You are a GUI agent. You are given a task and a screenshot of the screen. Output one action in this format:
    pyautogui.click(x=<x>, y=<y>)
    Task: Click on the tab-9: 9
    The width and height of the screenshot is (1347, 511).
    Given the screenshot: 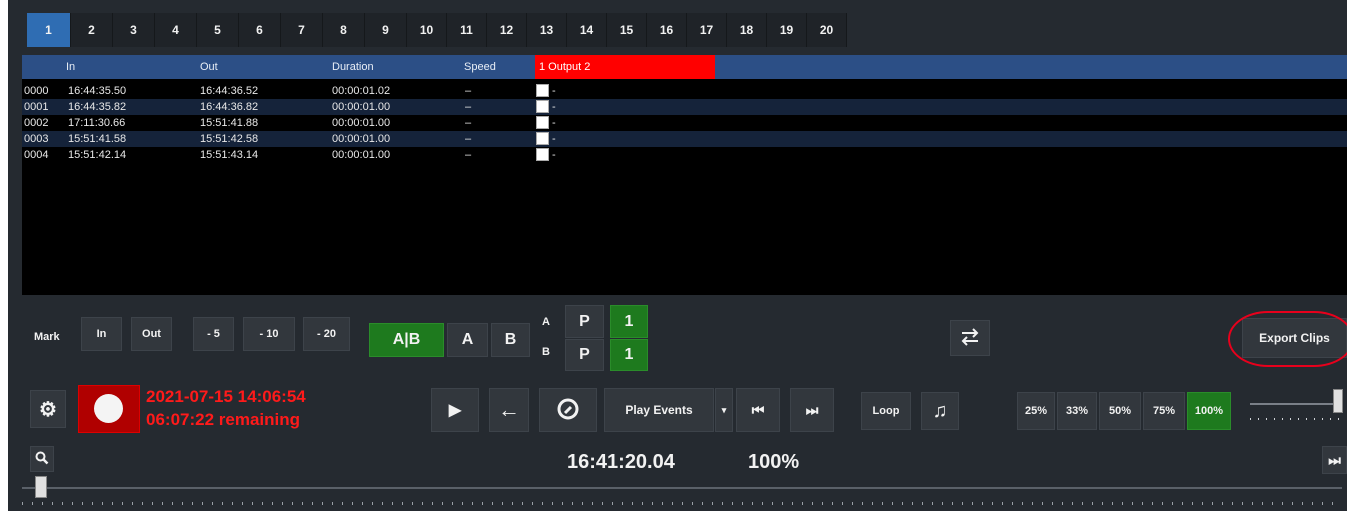 What is the action you would take?
    pyautogui.click(x=386, y=30)
    